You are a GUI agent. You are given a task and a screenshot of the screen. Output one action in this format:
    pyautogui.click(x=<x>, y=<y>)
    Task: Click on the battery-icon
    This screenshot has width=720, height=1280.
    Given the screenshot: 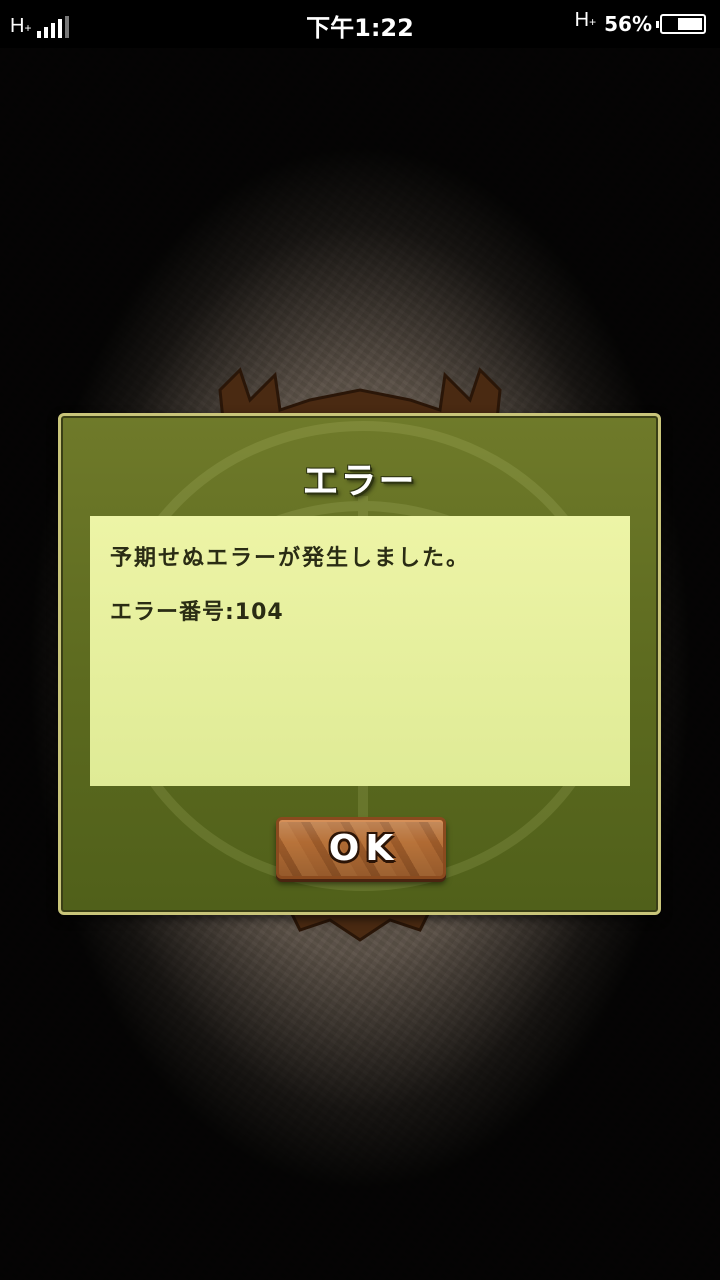 What is the action you would take?
    pyautogui.click(x=681, y=24)
    